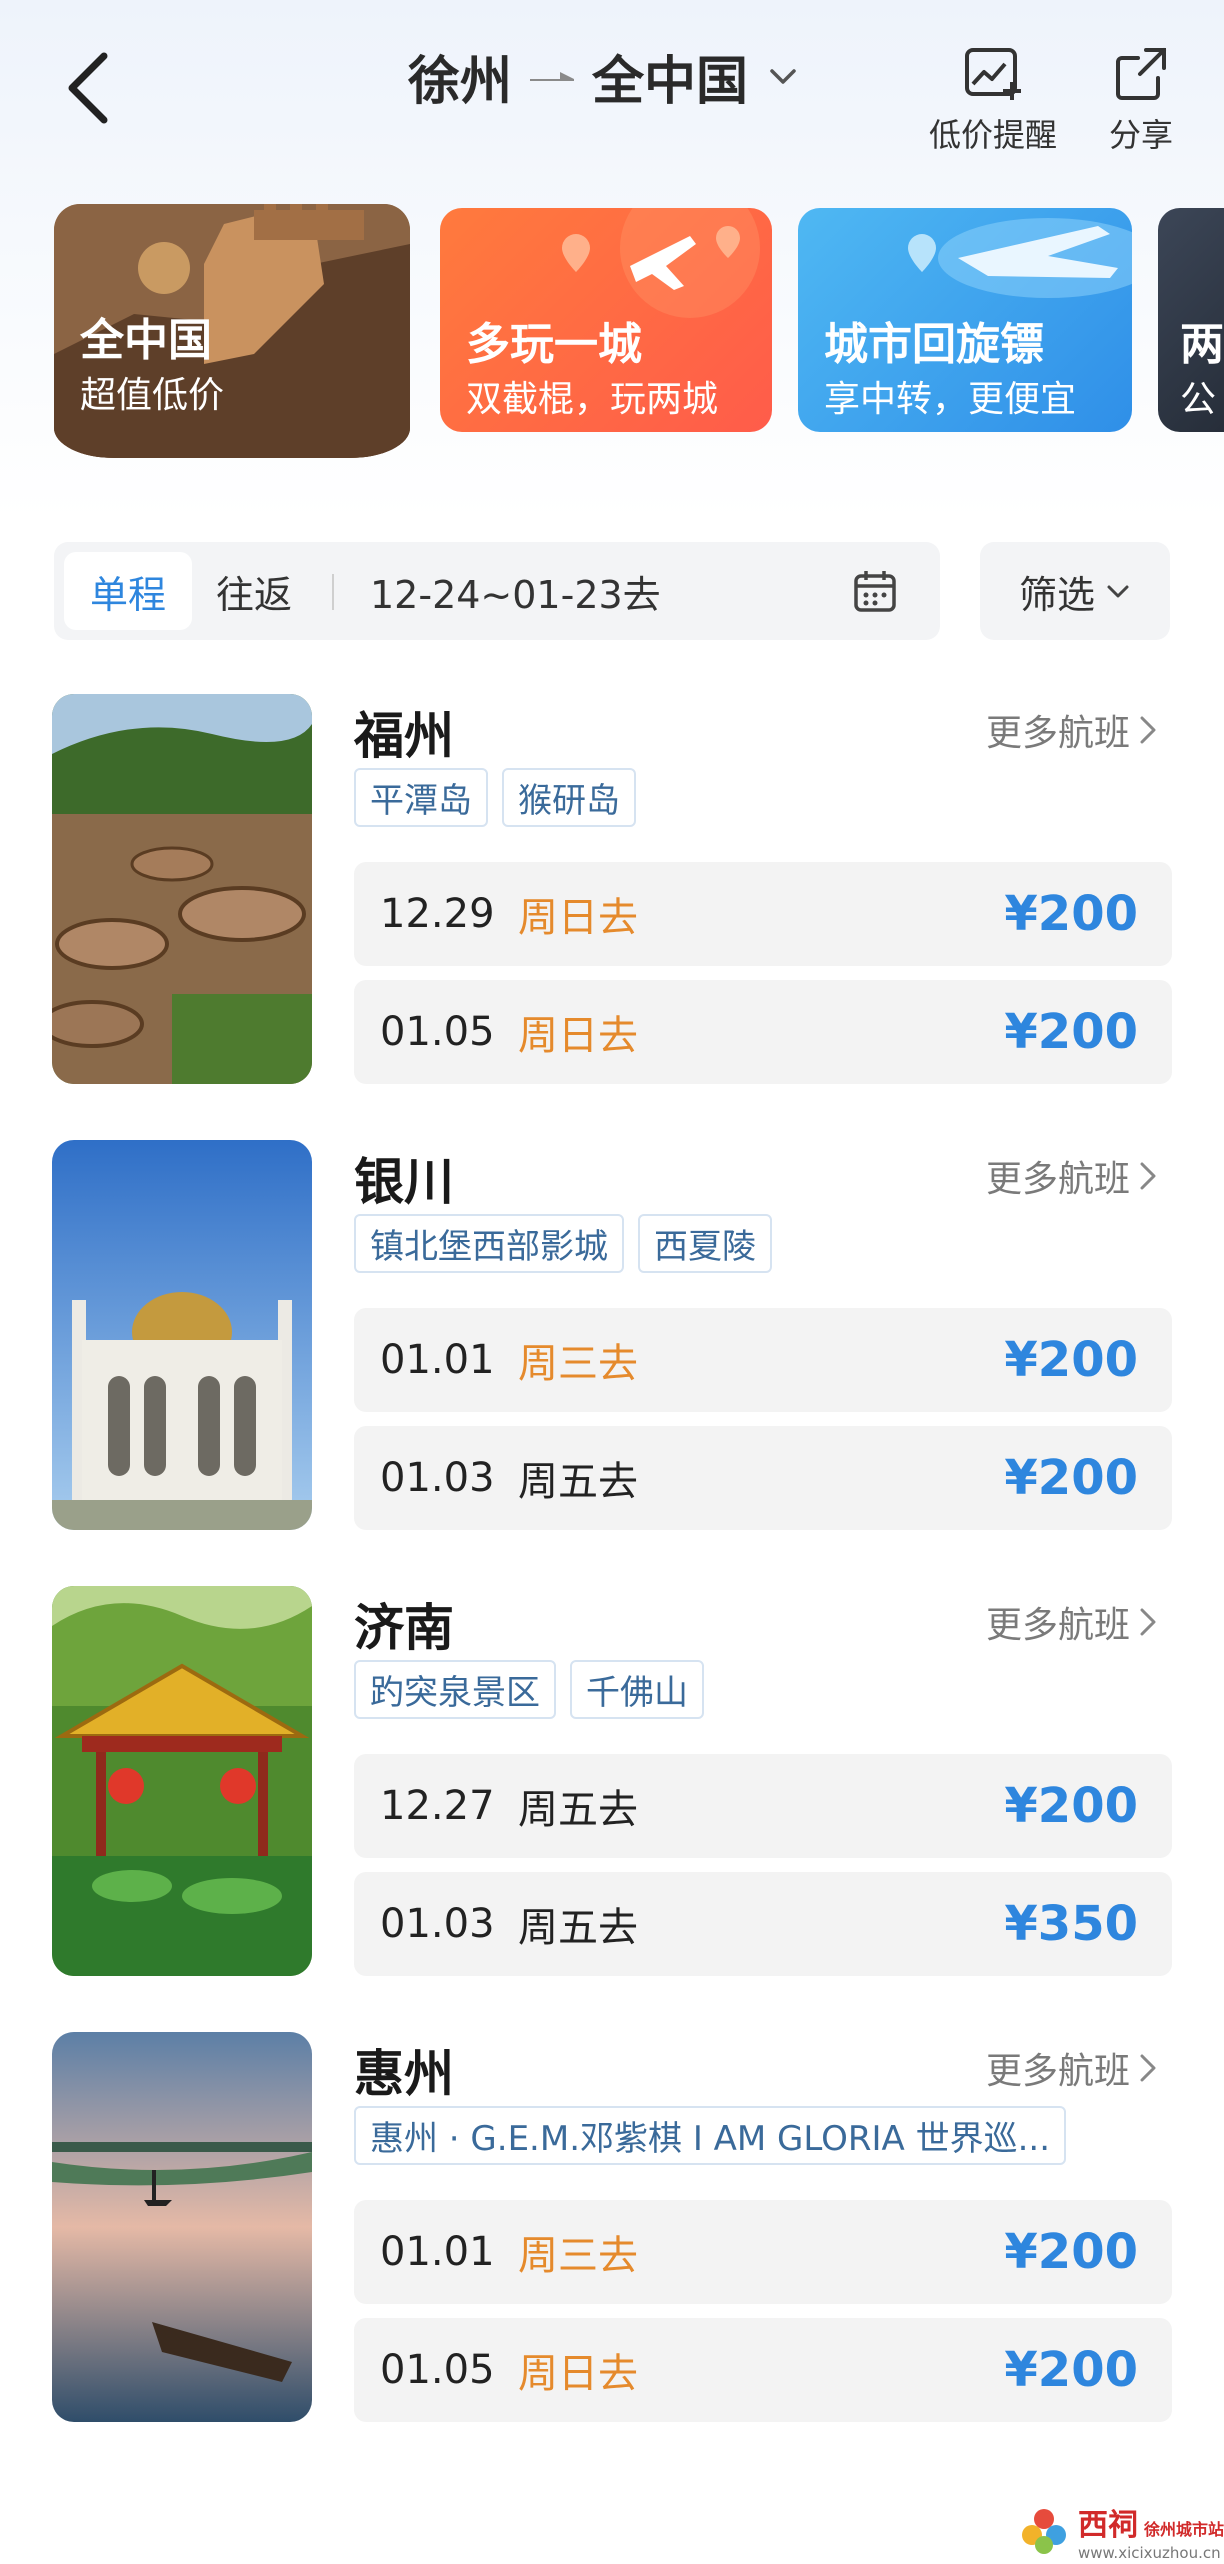 Image resolution: width=1224 pixels, height=2564 pixels. Describe the element at coordinates (569, 797) in the screenshot. I see `attraction-tag: 猴研岛` at that location.